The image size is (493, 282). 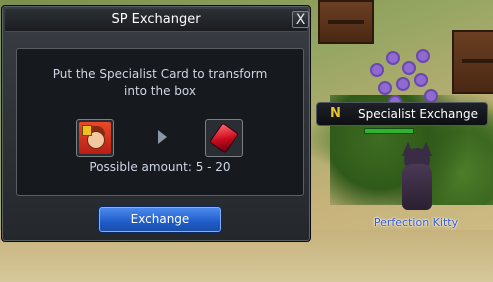 I want to click on close-button: X, so click(x=300, y=19).